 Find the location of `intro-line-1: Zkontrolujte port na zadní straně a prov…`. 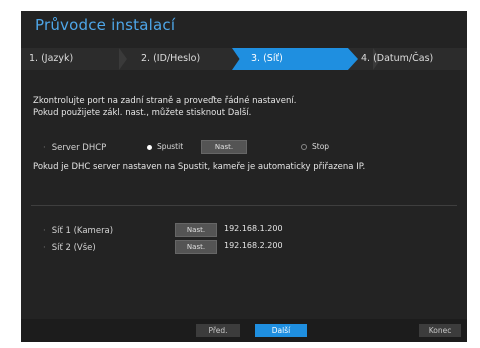

intro-line-1: Zkontrolujte port na zadní straně a prov… is located at coordinates (165, 101).